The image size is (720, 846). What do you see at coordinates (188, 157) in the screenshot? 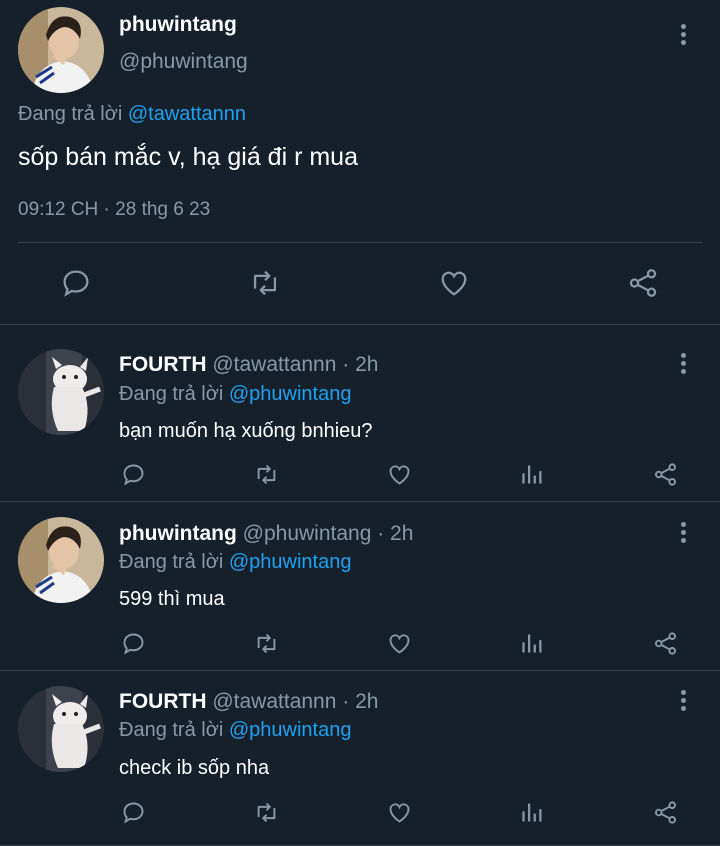
I see `tweet-text: sốp bán mắc v, hạ giá đi r mua` at bounding box center [188, 157].